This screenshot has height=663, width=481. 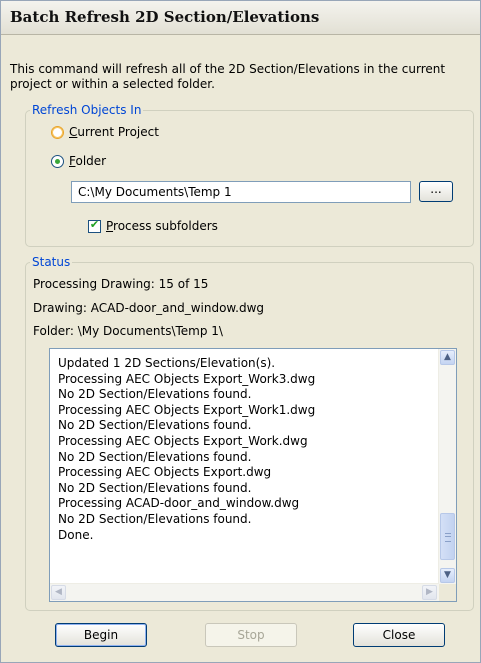 What do you see at coordinates (244, 592) in the screenshot?
I see `horizontal-scrollbar: ◀ ▶` at bounding box center [244, 592].